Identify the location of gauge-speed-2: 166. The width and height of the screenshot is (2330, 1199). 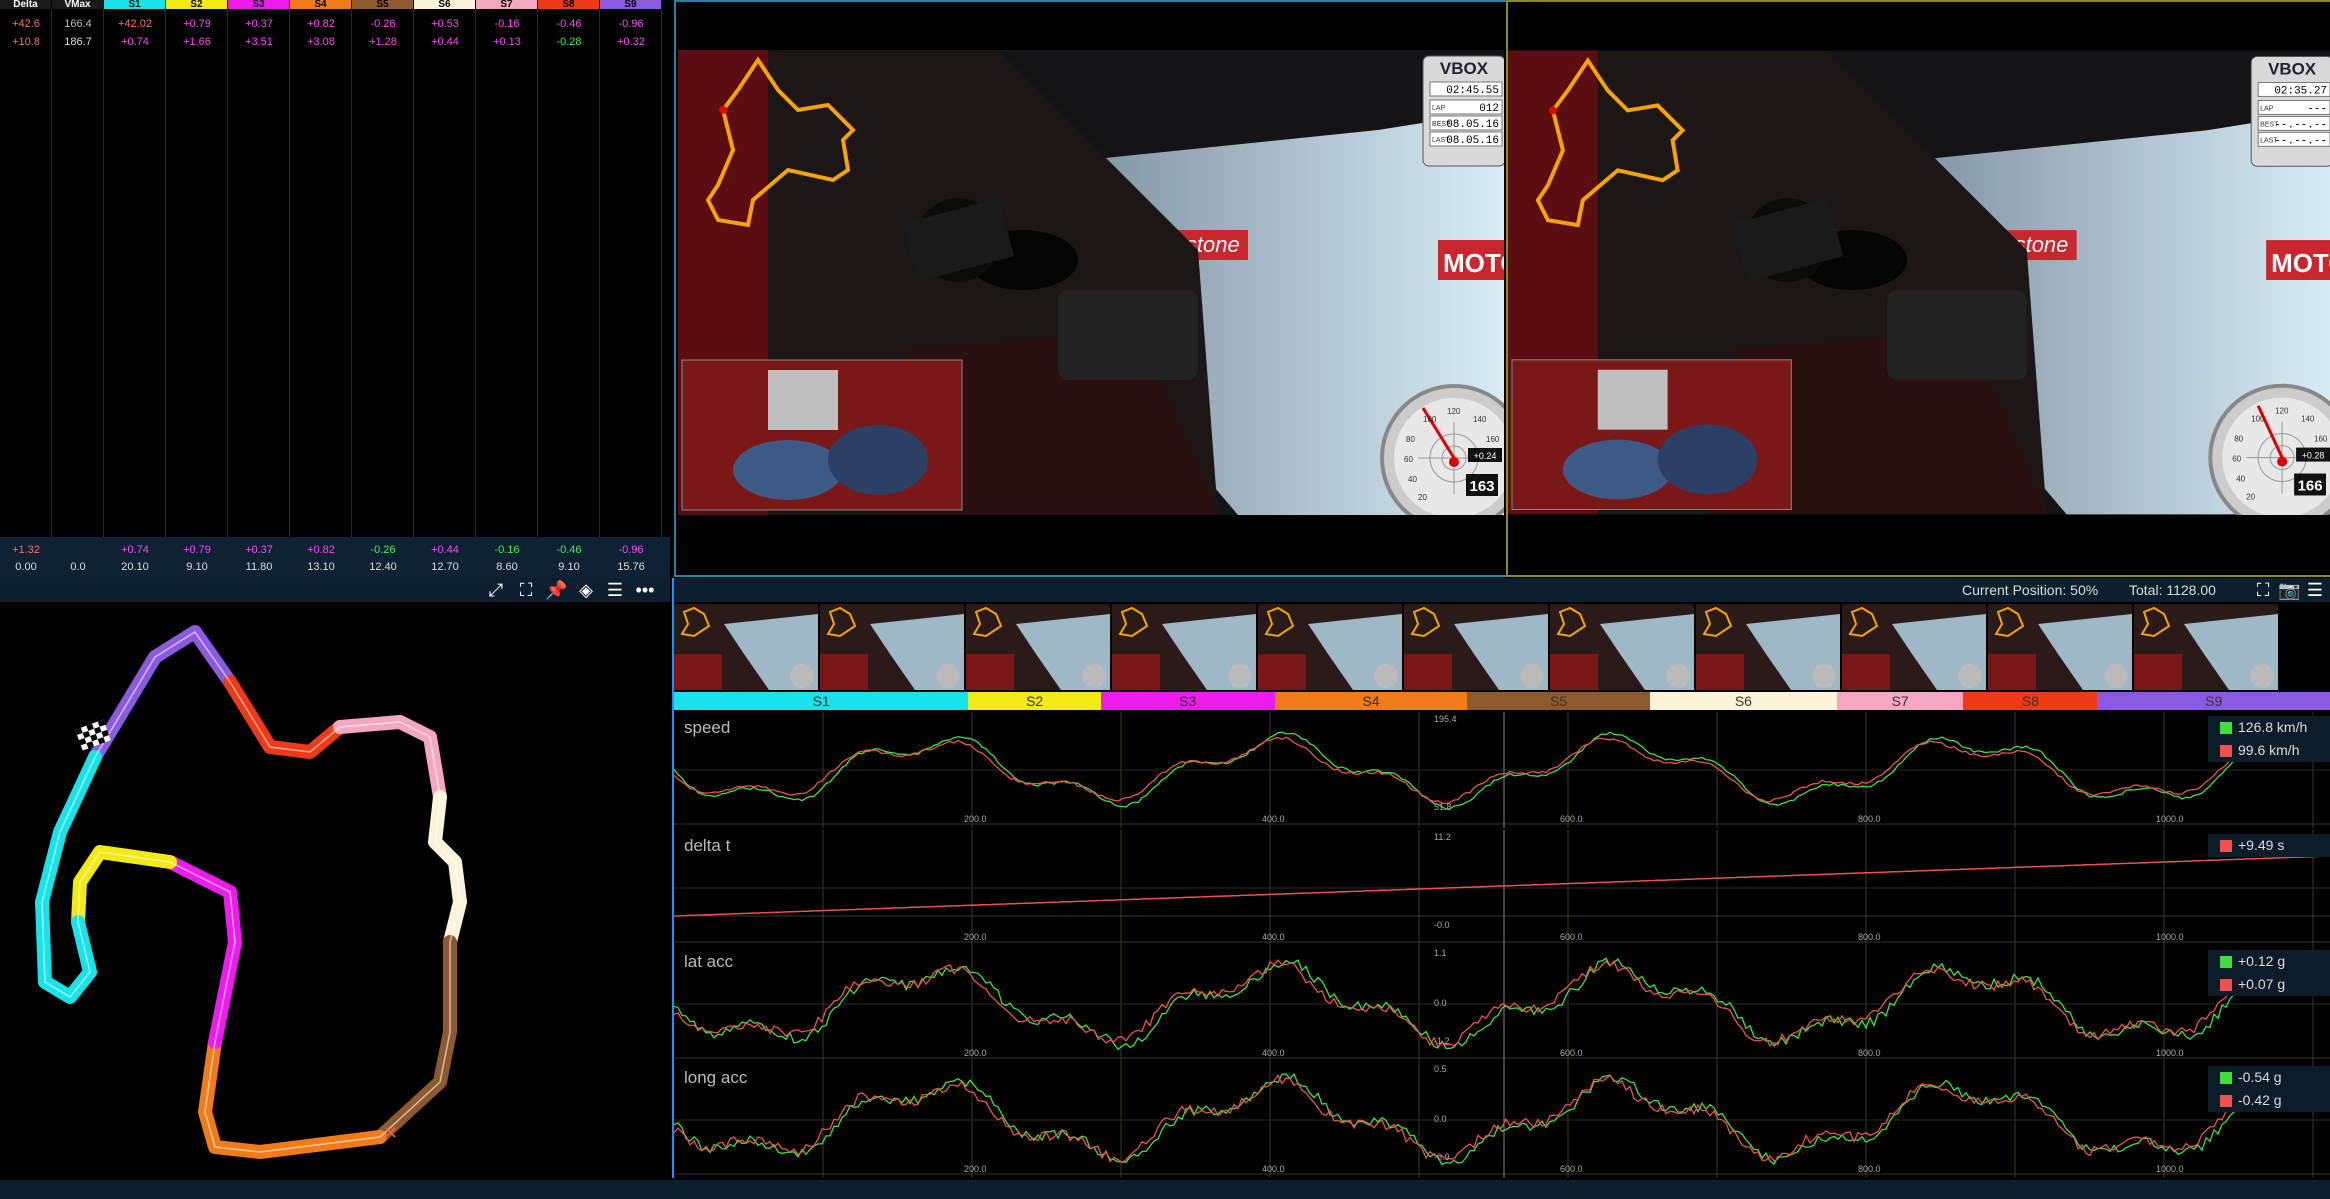
(2310, 485).